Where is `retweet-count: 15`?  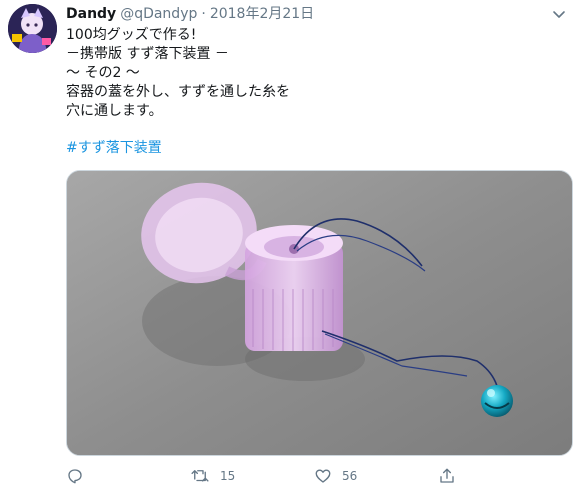
retweet-count: 15 is located at coordinates (228, 476).